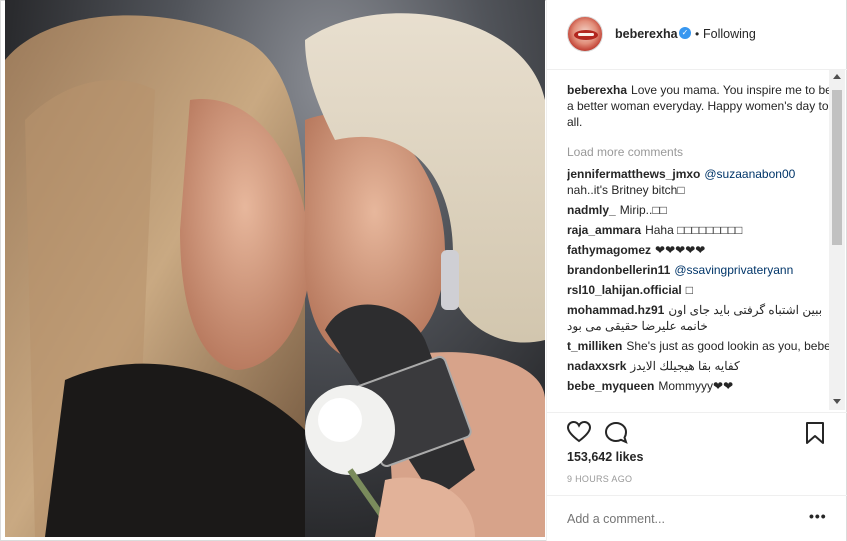 The image size is (847, 541). I want to click on comment-text: nah..it's Britney bitch□, so click(626, 190).